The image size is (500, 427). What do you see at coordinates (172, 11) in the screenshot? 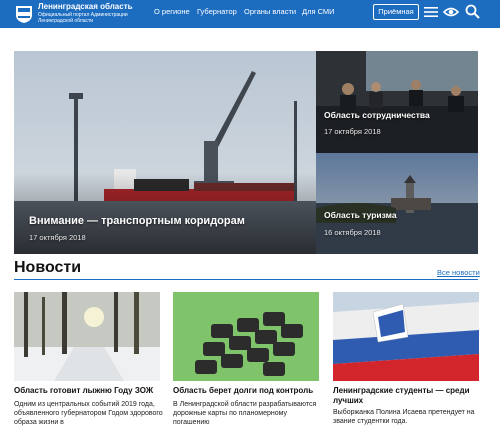
I see `nav-item-region: О регионе` at bounding box center [172, 11].